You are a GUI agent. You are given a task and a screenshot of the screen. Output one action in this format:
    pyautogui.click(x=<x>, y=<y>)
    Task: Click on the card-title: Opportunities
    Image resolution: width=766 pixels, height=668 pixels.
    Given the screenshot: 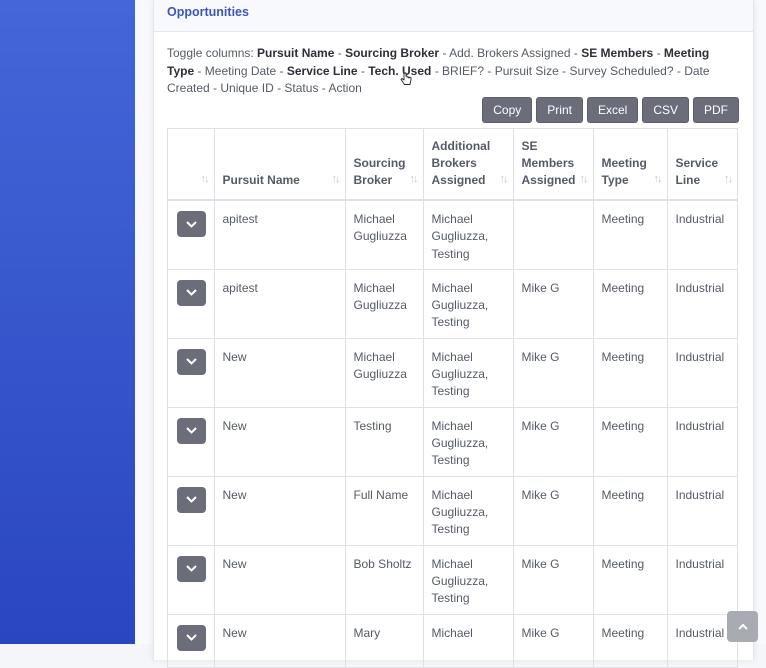 What is the action you would take?
    pyautogui.click(x=208, y=12)
    